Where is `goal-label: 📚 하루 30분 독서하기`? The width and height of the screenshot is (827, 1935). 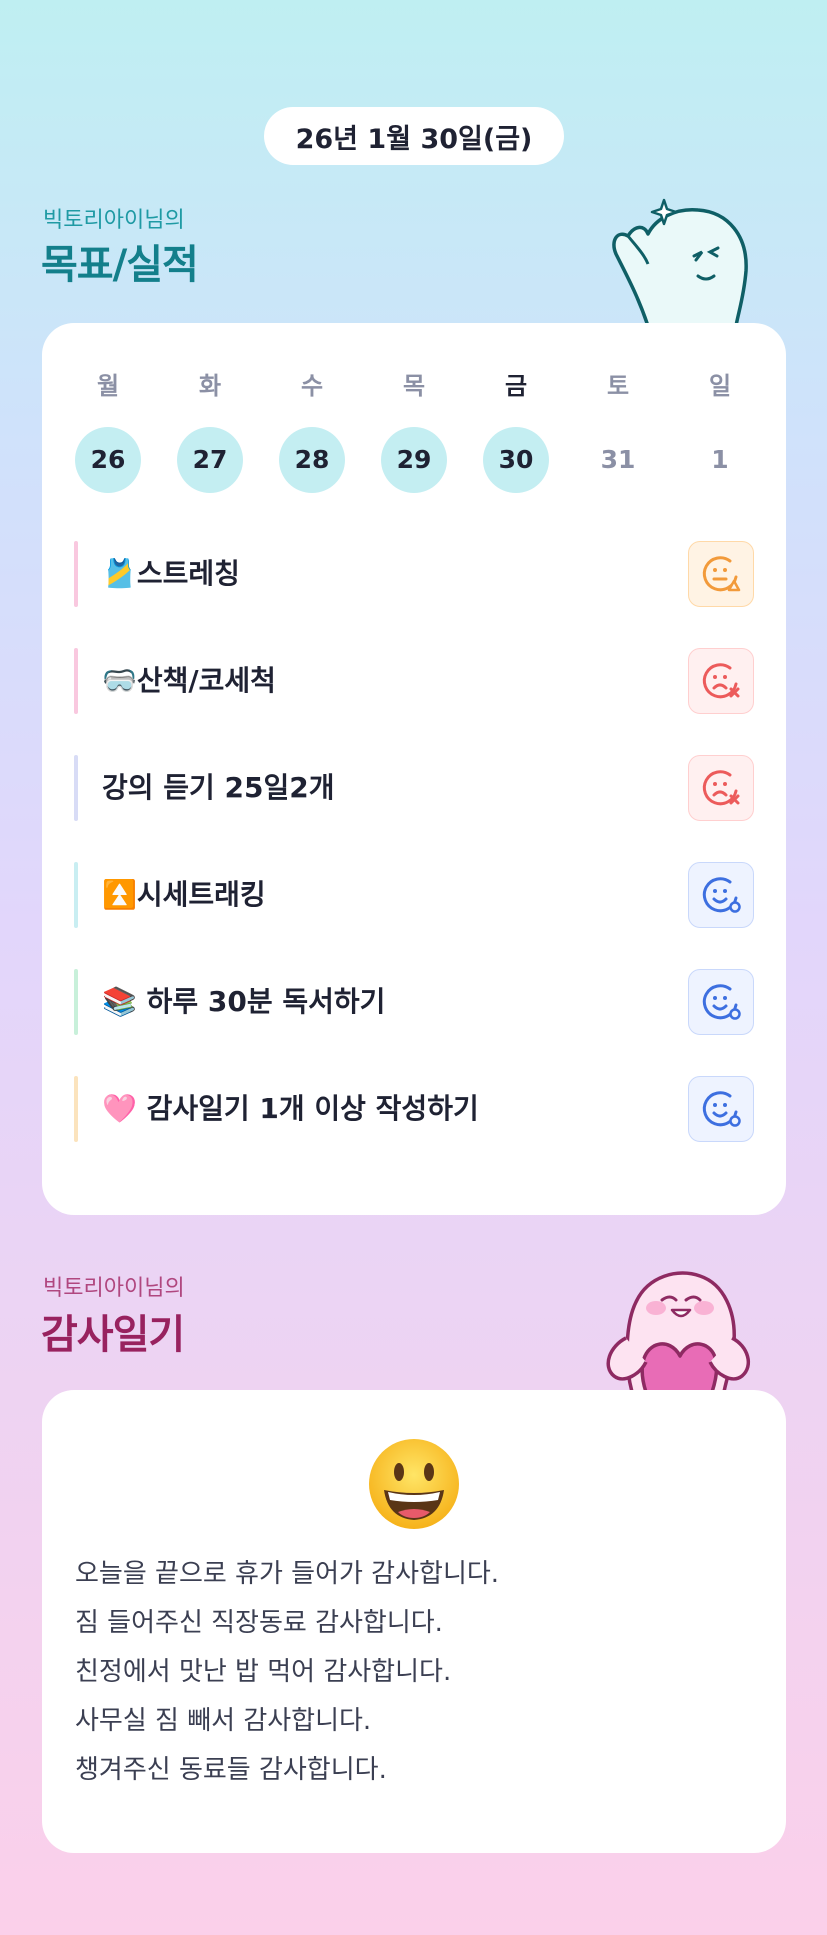 goal-label: 📚 하루 30분 독서하기 is located at coordinates (244, 1001).